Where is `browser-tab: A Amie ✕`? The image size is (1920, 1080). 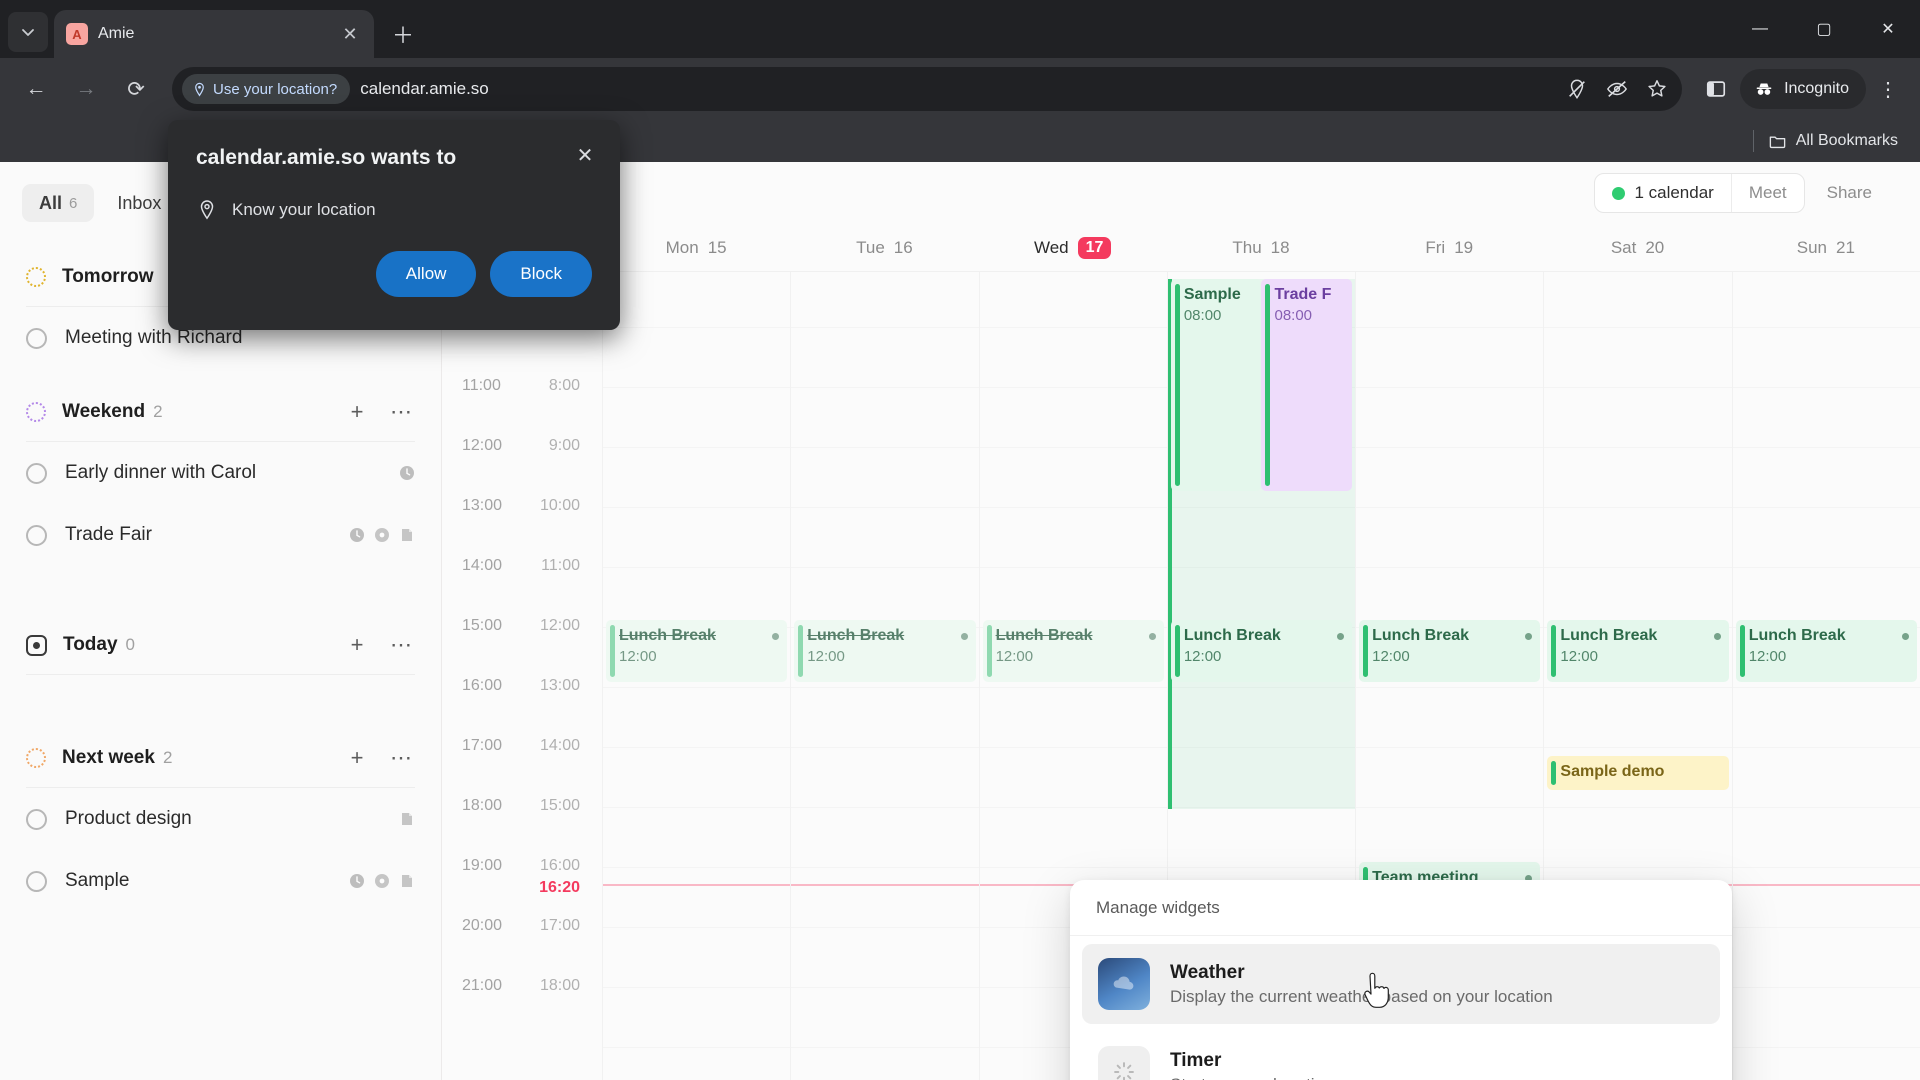 browser-tab: A Amie ✕ is located at coordinates (214, 34).